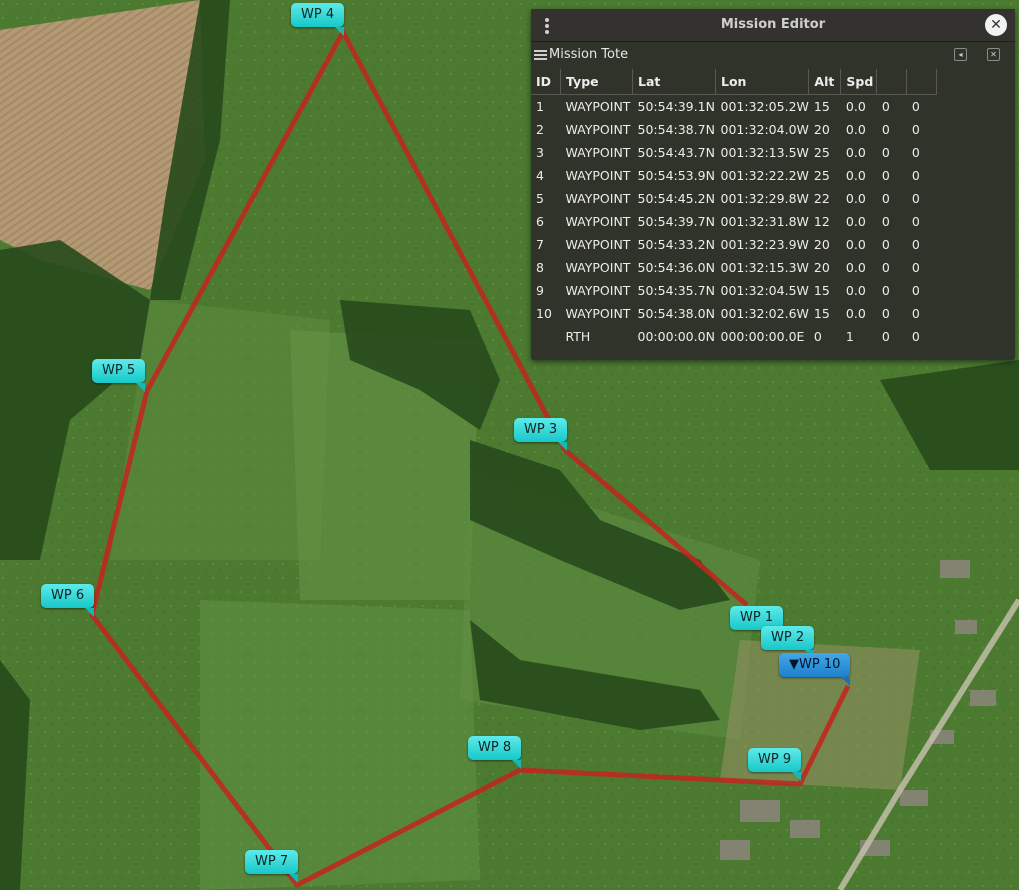  What do you see at coordinates (546, 198) in the screenshot?
I see `cell-id: 5` at bounding box center [546, 198].